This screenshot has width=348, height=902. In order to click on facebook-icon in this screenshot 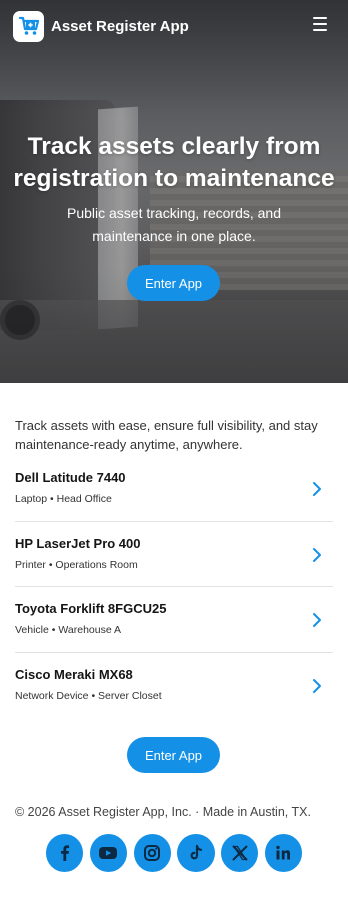, I will do `click(65, 853)`.